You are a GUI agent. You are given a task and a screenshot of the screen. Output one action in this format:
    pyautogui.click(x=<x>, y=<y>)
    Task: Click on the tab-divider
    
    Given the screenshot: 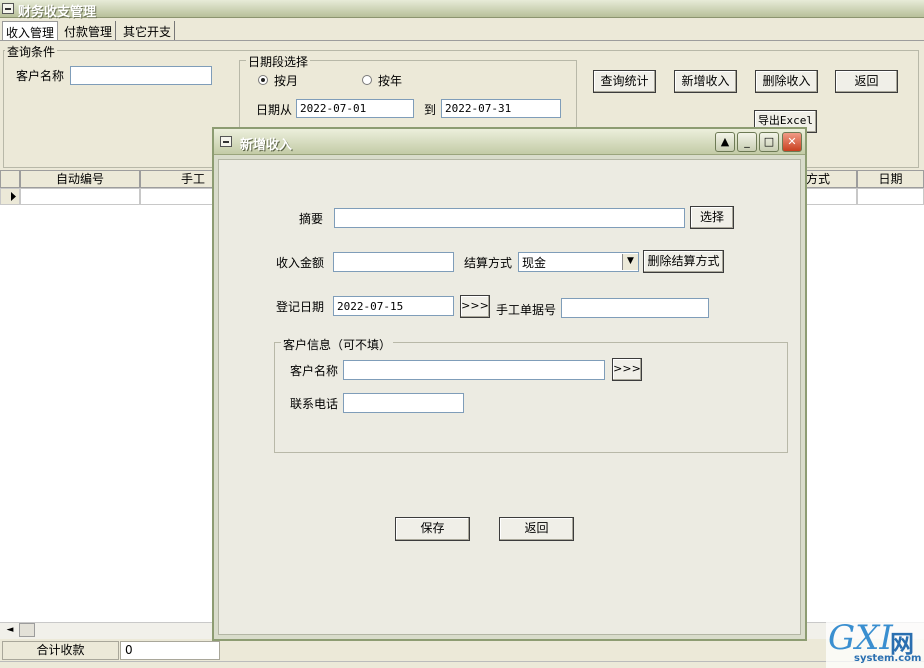 What is the action you would take?
    pyautogui.click(x=462, y=40)
    